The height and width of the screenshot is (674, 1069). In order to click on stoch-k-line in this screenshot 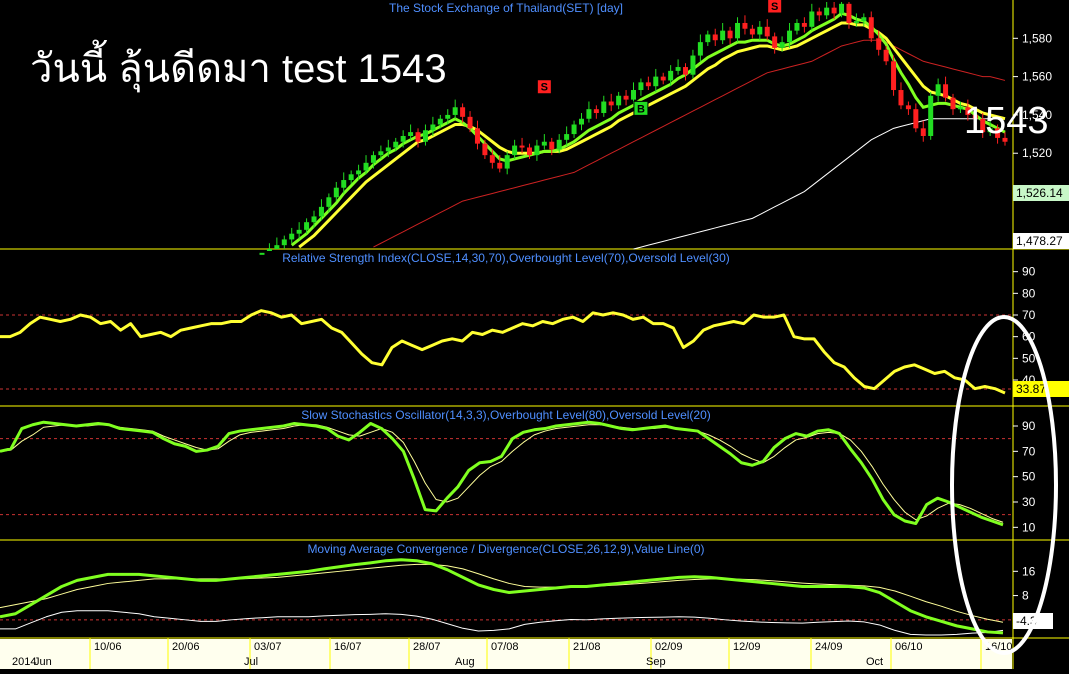, I will do `click(501, 473)`.